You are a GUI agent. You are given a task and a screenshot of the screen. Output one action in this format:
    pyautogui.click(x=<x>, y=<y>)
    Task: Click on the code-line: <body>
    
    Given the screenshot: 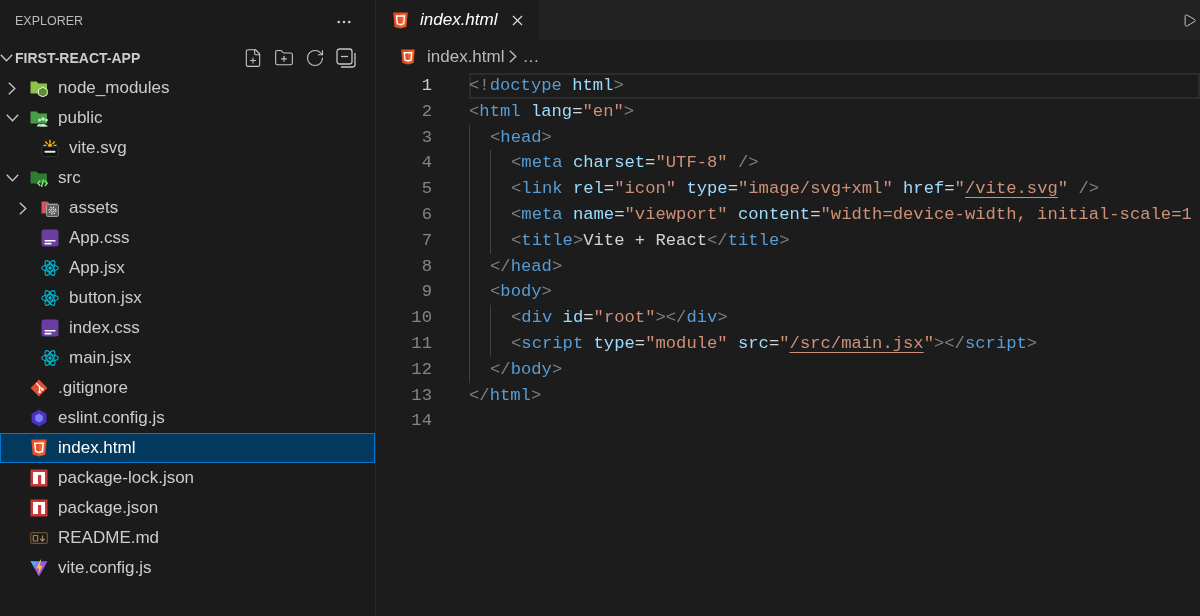 What is the action you would take?
    pyautogui.click(x=521, y=292)
    